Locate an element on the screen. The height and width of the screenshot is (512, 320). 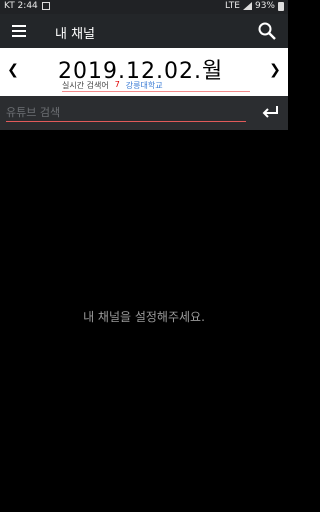
enter-icon is located at coordinates (270, 112).